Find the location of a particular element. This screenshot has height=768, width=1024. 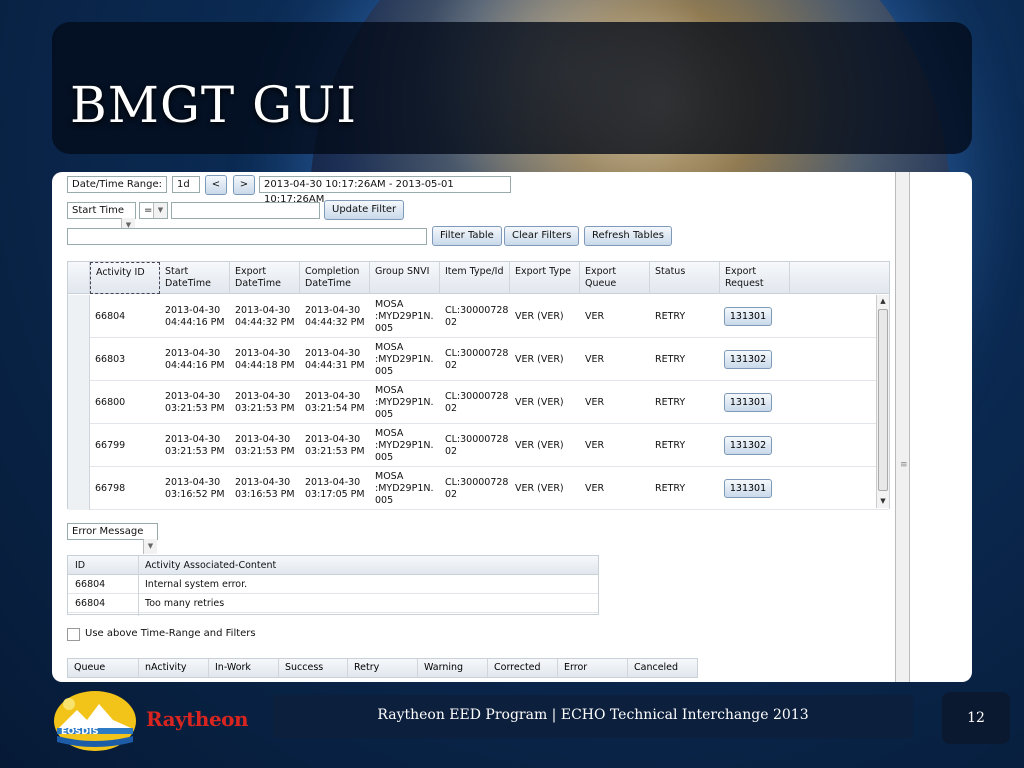

col-corrected: Corrected is located at coordinates (523, 668).